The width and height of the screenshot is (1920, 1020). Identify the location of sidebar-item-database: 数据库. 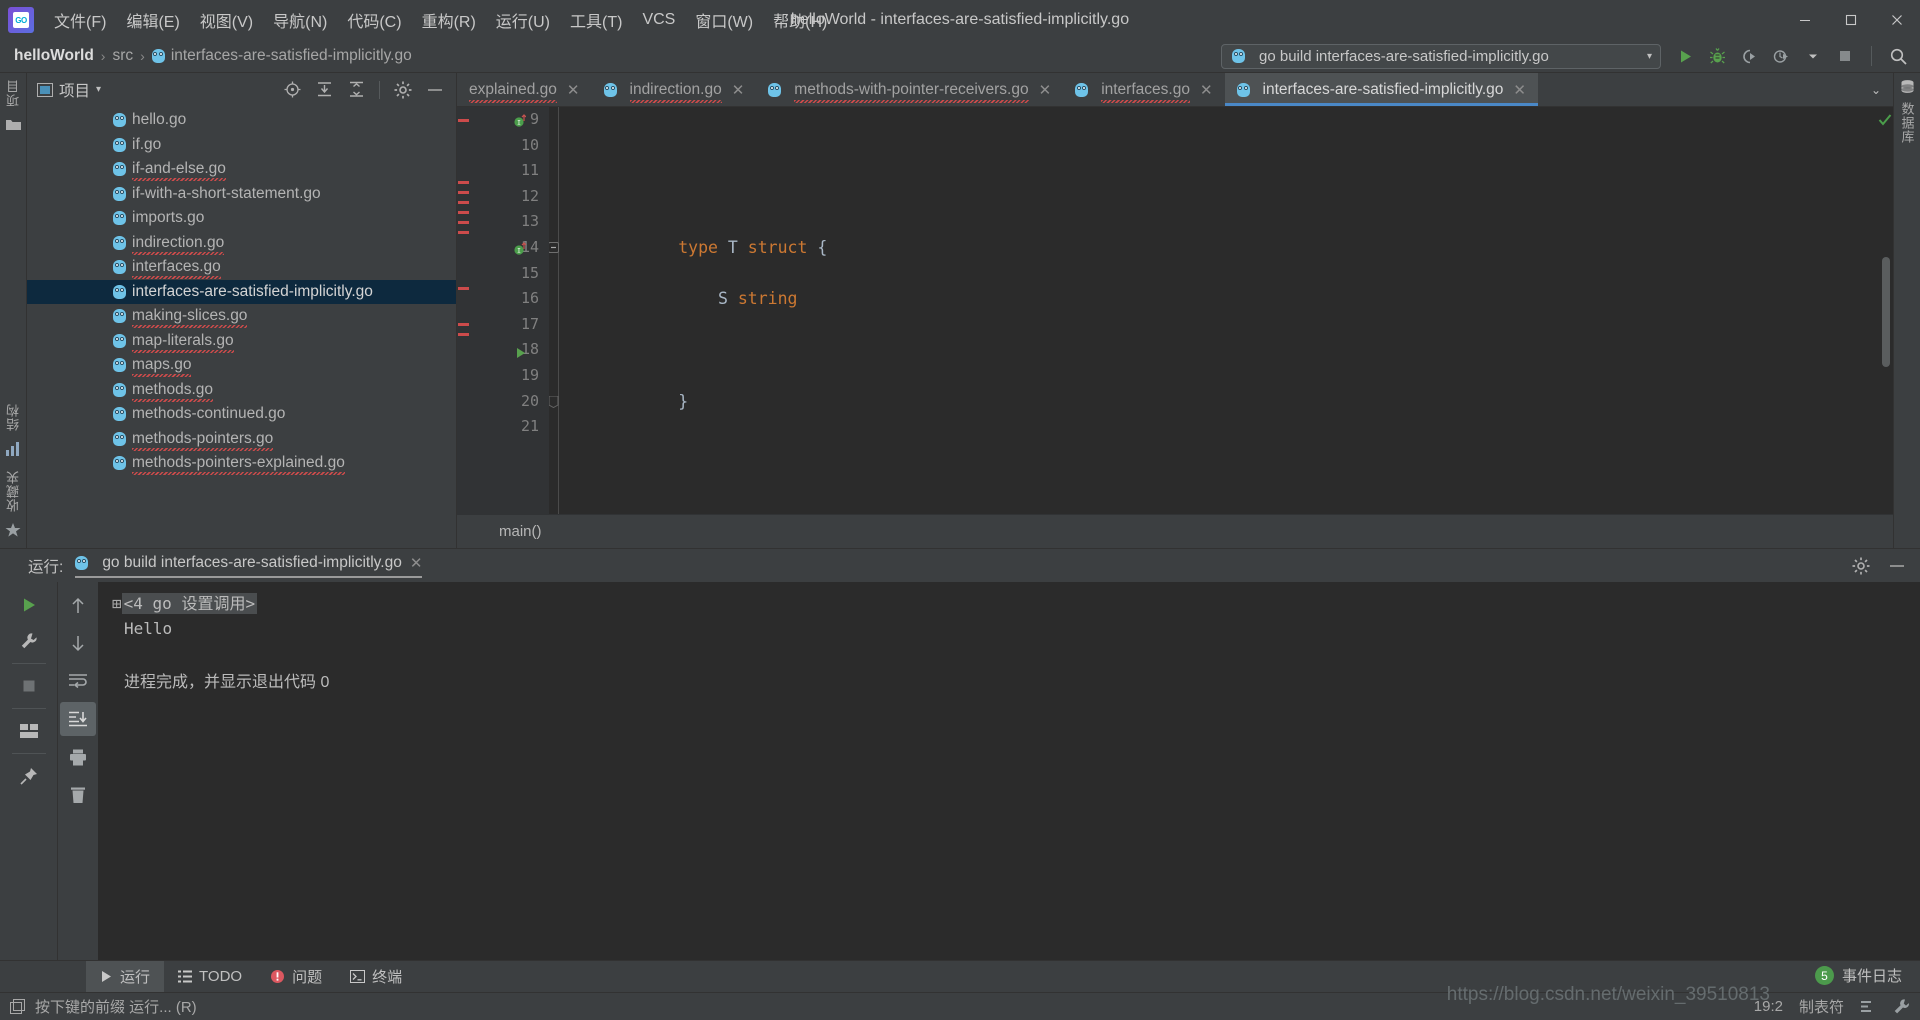
(1907, 123).